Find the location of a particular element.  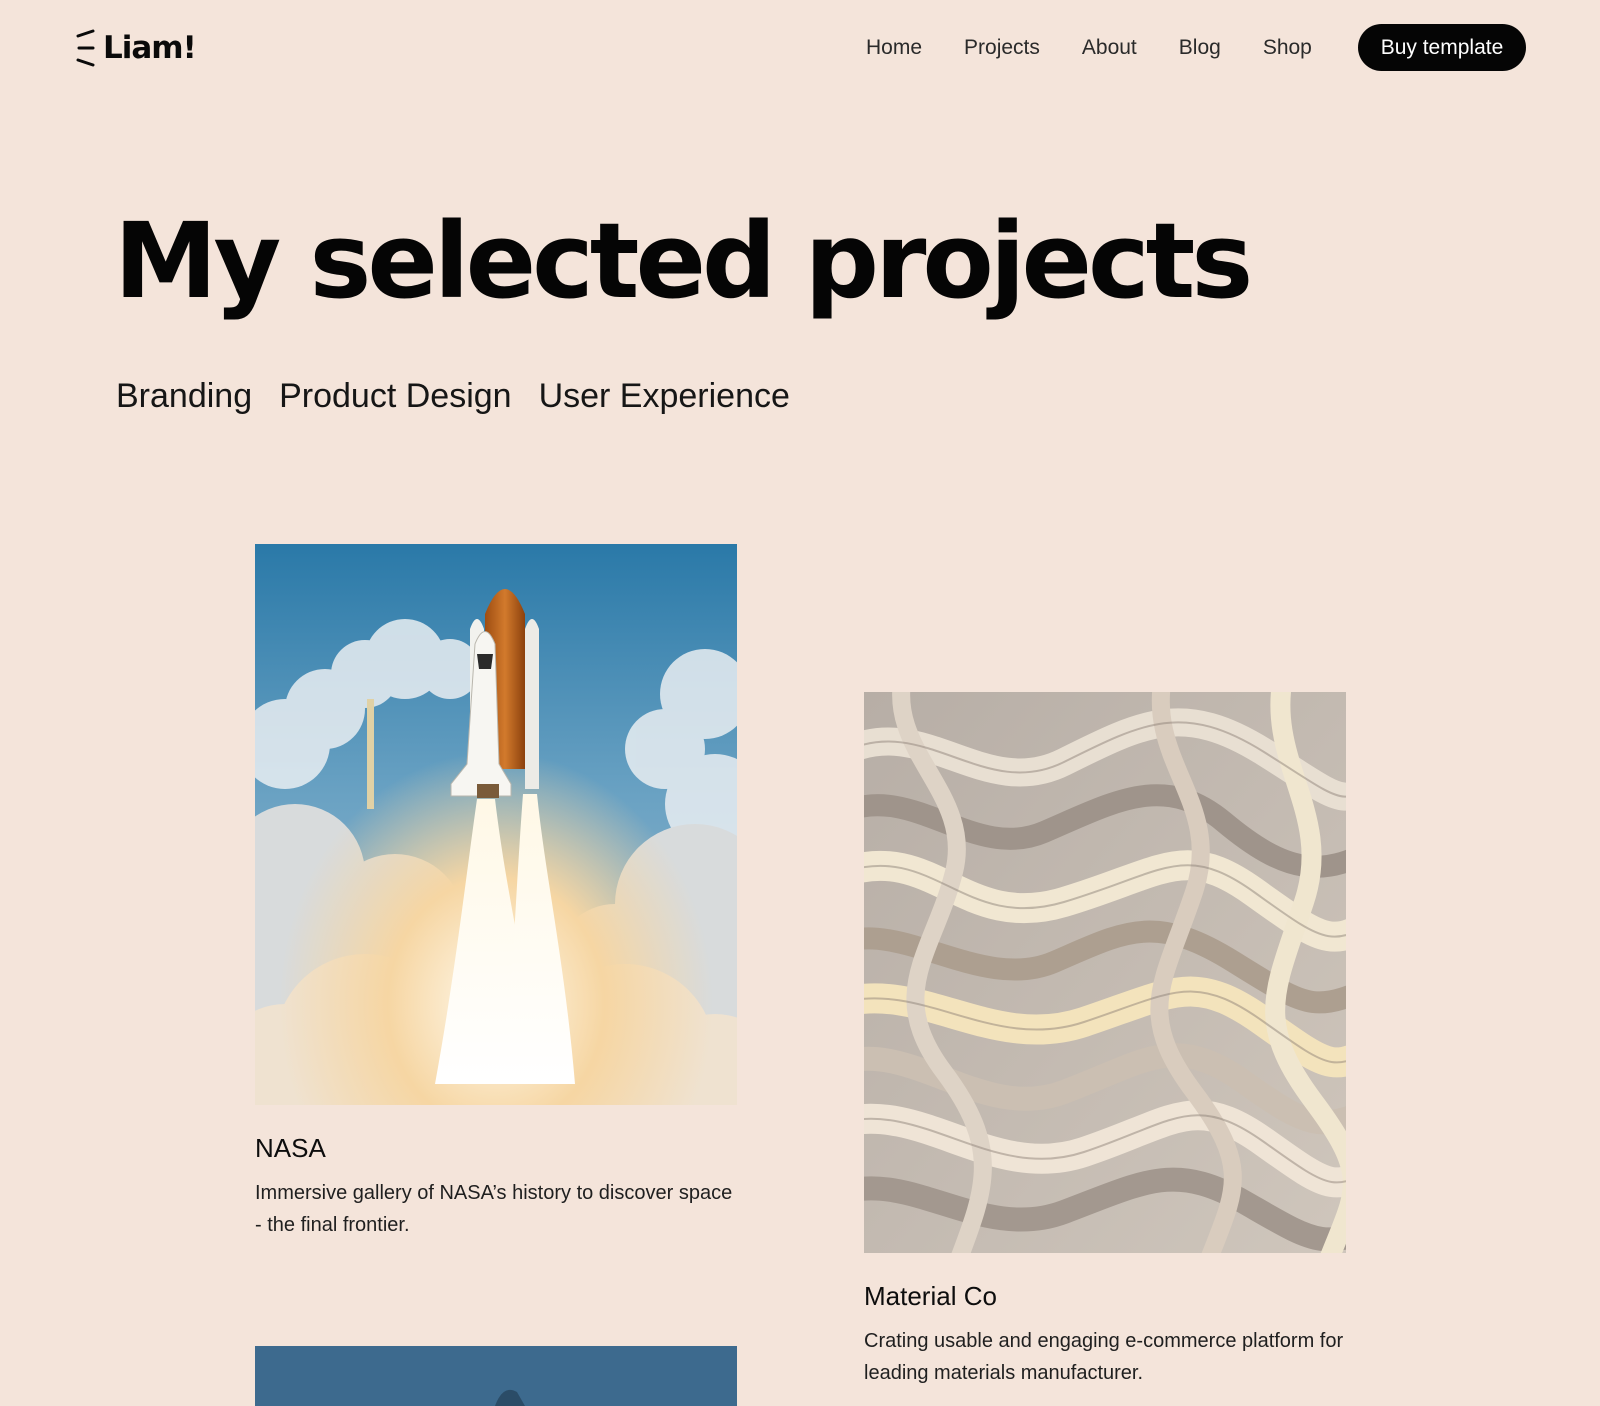

rocket-launch-image is located at coordinates (496, 824).